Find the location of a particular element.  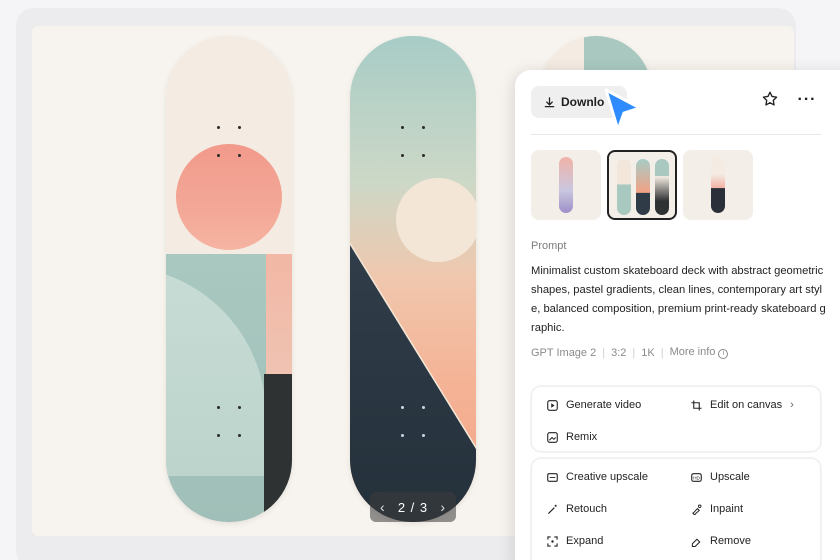

expand-button: Expand is located at coordinates (574, 541).